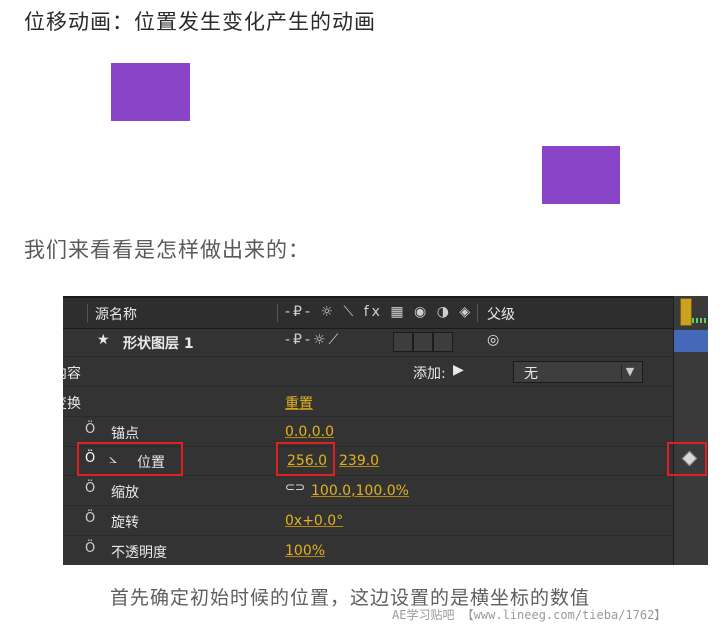 The width and height of the screenshot is (727, 632). Describe the element at coordinates (687, 459) in the screenshot. I see `highlight-keyframe` at that location.